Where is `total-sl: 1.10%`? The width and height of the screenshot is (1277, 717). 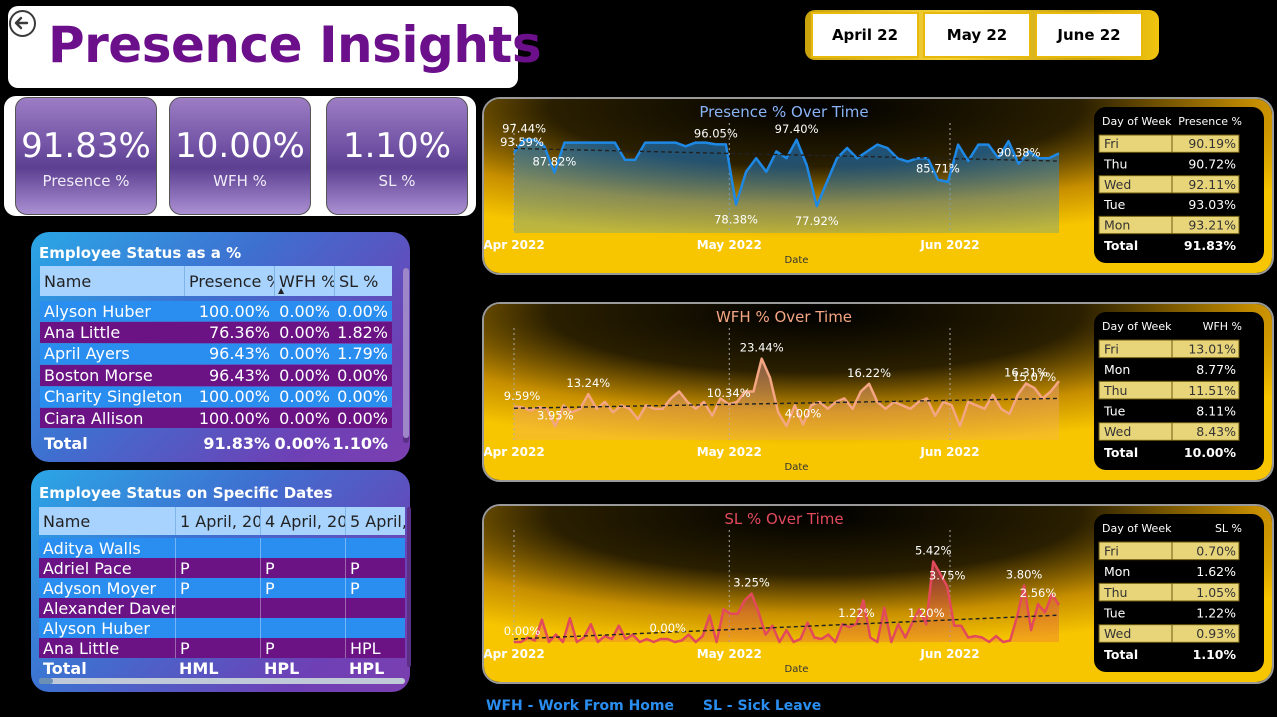
total-sl: 1.10% is located at coordinates (361, 443).